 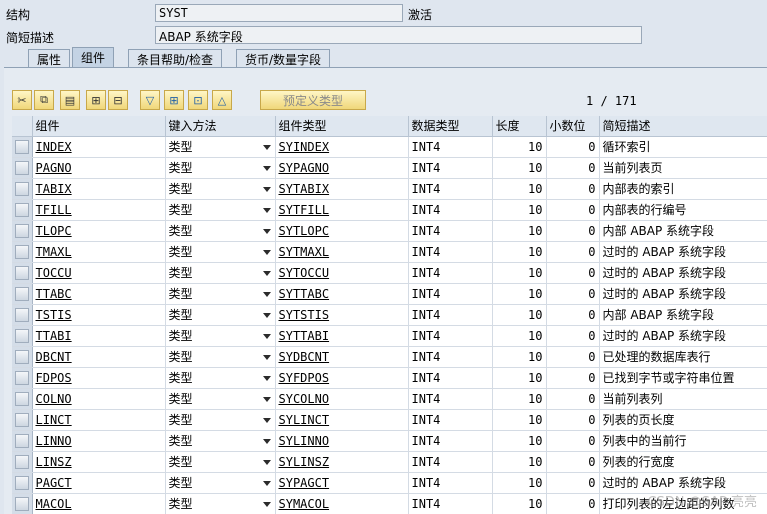 I want to click on delete-row-icon: ⊟, so click(x=118, y=100).